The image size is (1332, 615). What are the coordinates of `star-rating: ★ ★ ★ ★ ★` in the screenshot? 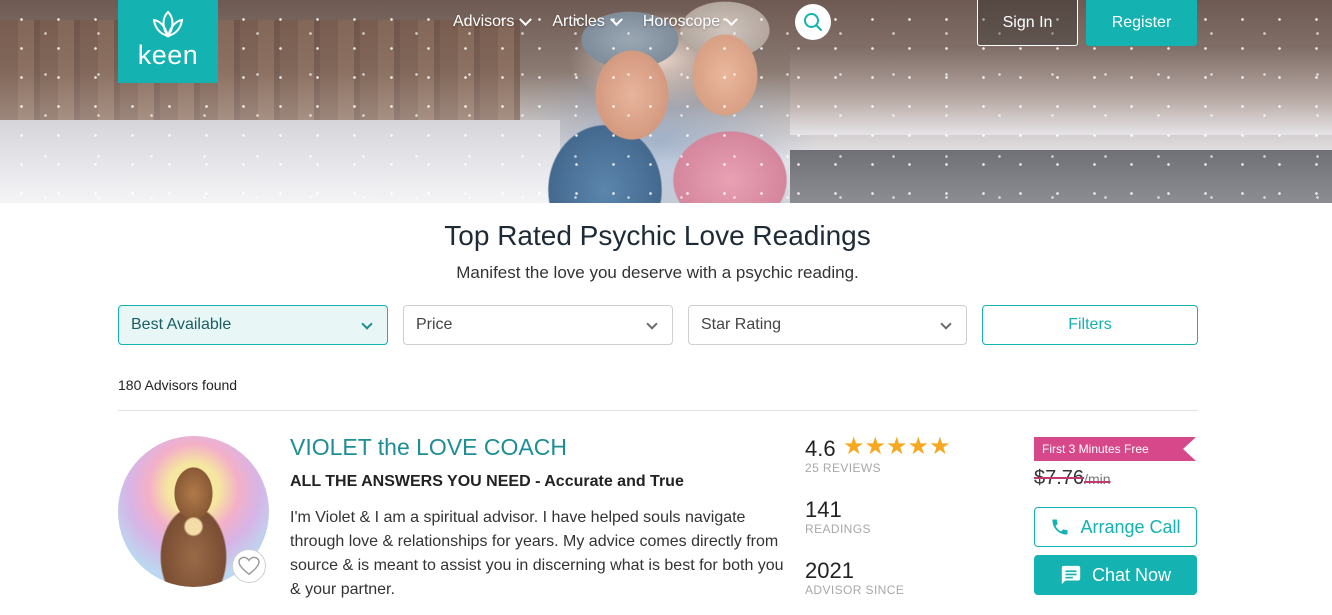 It's located at (897, 447).